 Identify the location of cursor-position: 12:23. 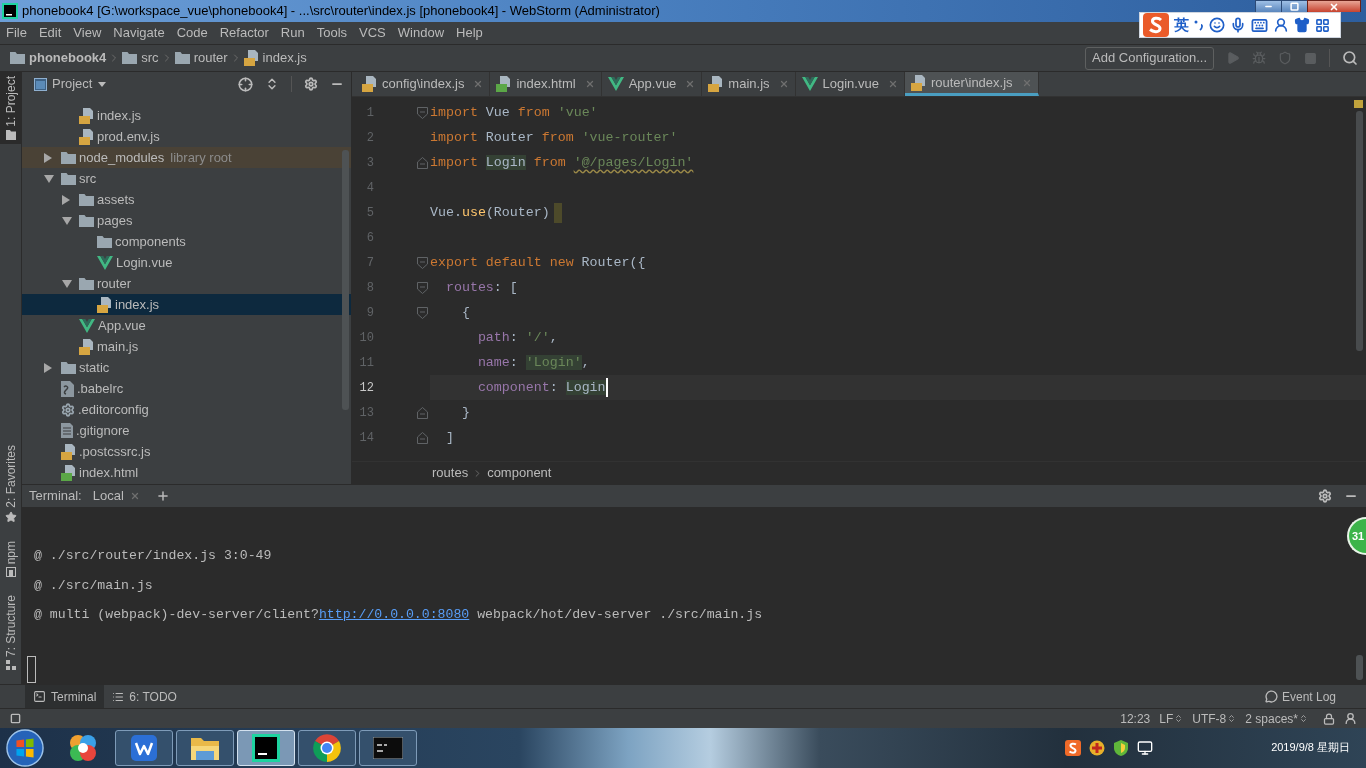
(1135, 718).